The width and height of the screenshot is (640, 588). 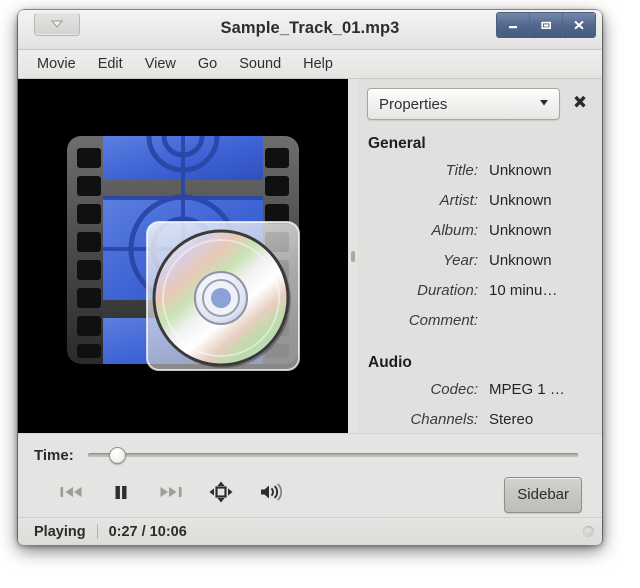 I want to click on seek-handle, so click(x=118, y=455).